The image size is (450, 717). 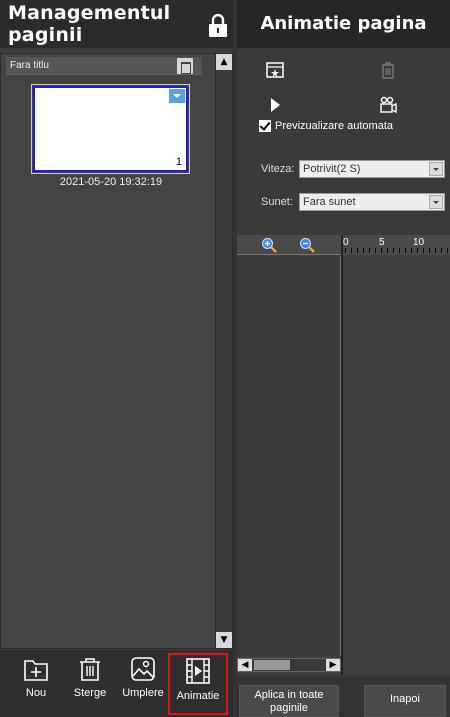 I want to click on scroll-left-button: ◀, so click(x=245, y=665).